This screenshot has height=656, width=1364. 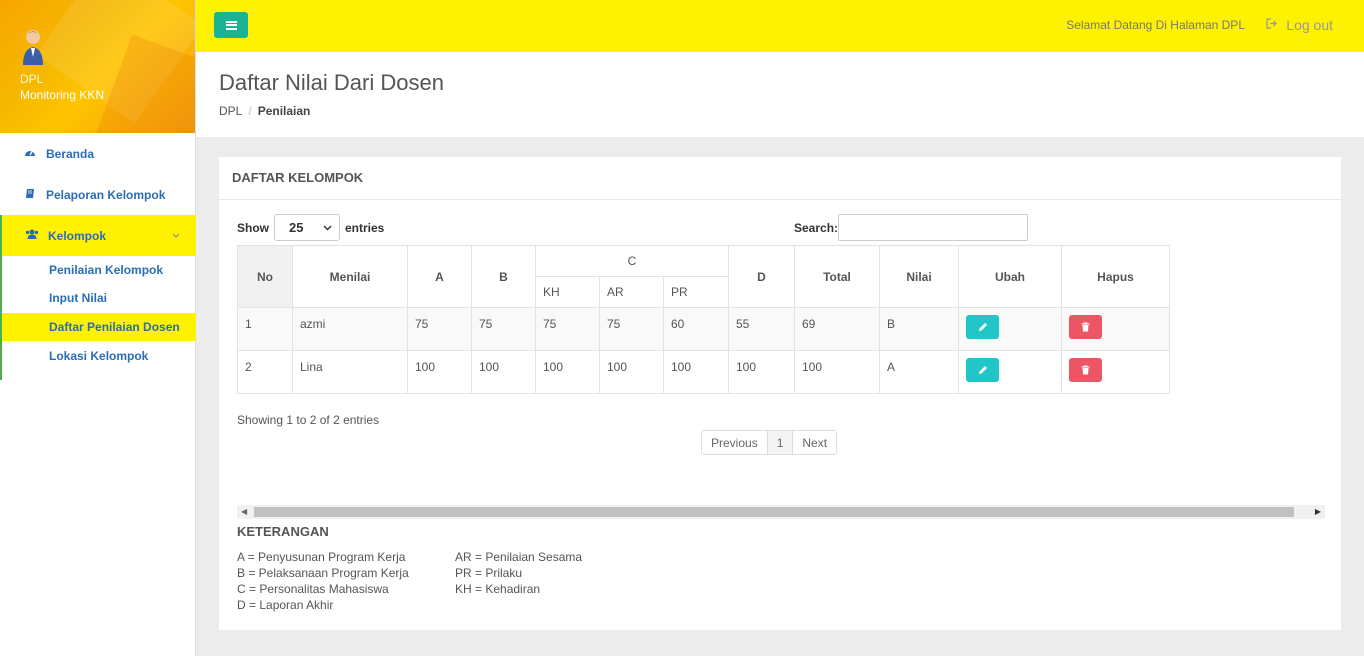 What do you see at coordinates (816, 227) in the screenshot?
I see `search-label: Search:` at bounding box center [816, 227].